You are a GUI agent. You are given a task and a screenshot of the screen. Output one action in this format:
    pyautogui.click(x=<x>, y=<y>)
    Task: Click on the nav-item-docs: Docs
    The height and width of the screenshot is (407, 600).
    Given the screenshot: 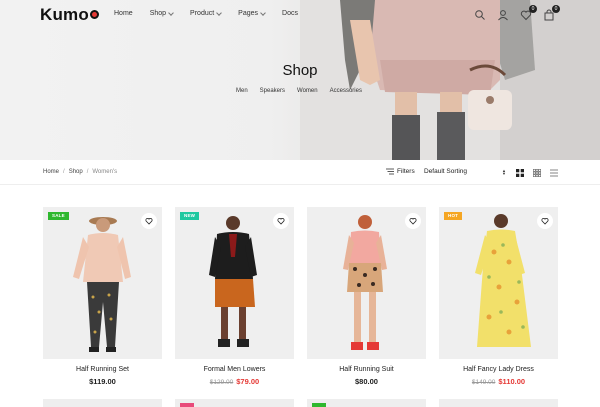 What is the action you would take?
    pyautogui.click(x=290, y=13)
    